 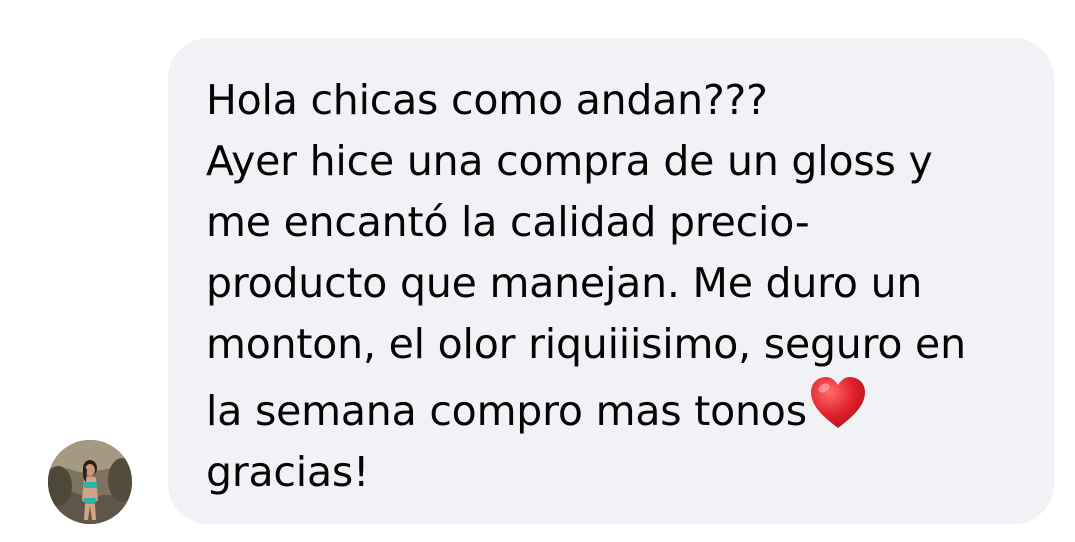 What do you see at coordinates (586, 344) in the screenshot?
I see `message-line: monton, el olor riquiiisimo, seguro en` at bounding box center [586, 344].